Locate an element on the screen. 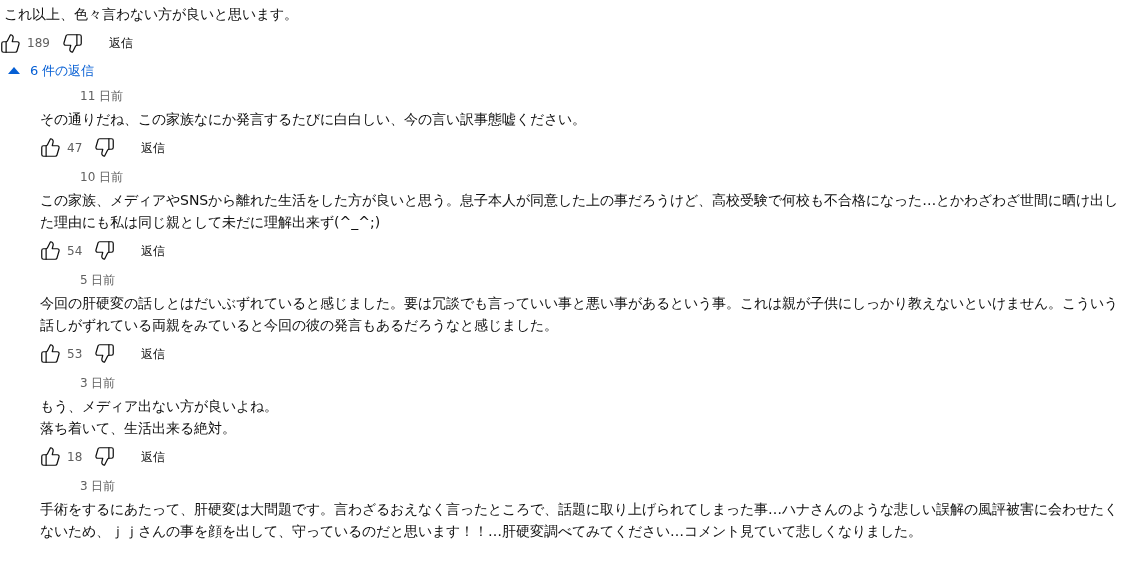 Image resolution: width=1121 pixels, height=562 pixels. like-count: 189 is located at coordinates (38, 43).